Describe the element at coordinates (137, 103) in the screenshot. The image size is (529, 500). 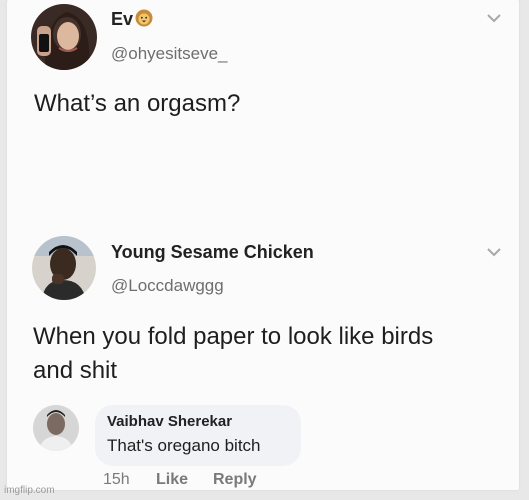
I see `tweet1-text: What’s an orgasm?` at that location.